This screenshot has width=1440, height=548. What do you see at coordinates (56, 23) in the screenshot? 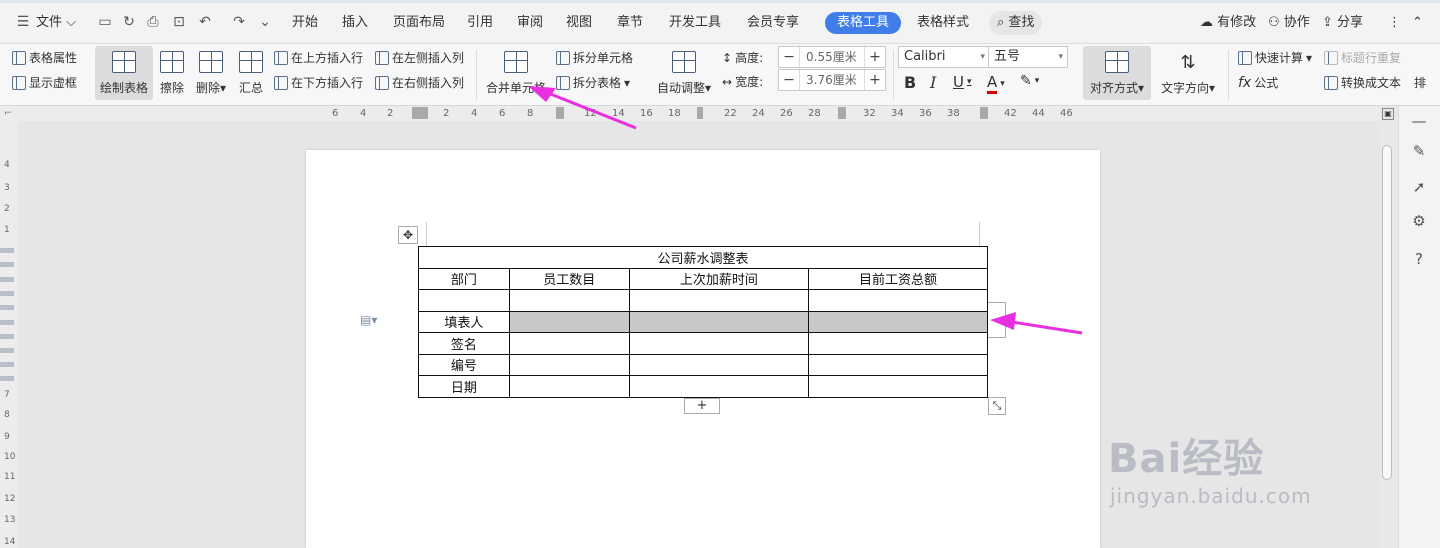
I see `file-menu: 文件 ⌵` at bounding box center [56, 23].